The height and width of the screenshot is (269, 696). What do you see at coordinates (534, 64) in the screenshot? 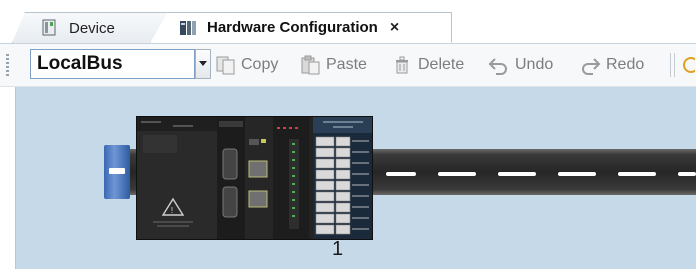
I see `undo-label: Undo` at bounding box center [534, 64].